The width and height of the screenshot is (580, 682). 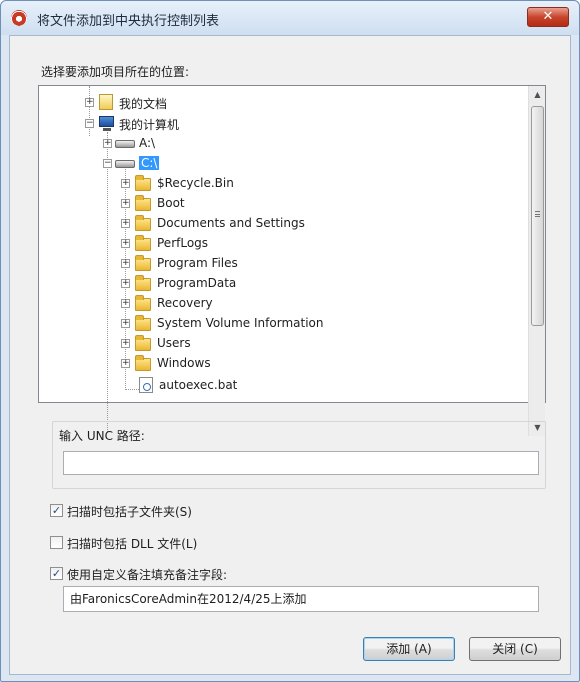 What do you see at coordinates (115, 72) in the screenshot?
I see `location-label: 选择要添加项目所在的位置:` at bounding box center [115, 72].